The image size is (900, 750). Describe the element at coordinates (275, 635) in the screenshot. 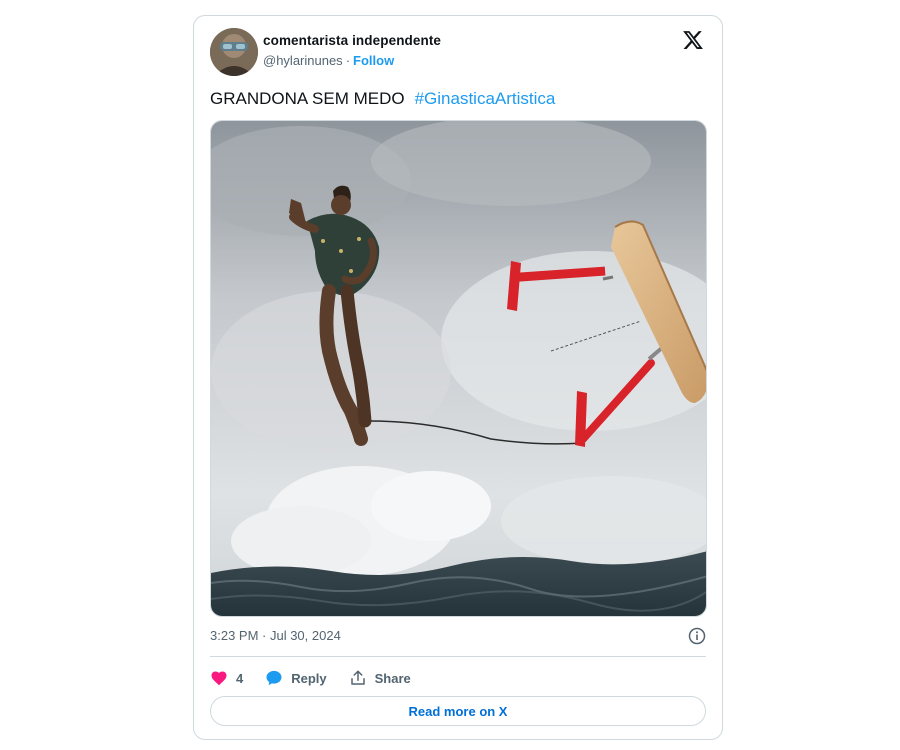

I see `tweet-timestamp: 3:23 PM · Jul 30, 2024` at that location.